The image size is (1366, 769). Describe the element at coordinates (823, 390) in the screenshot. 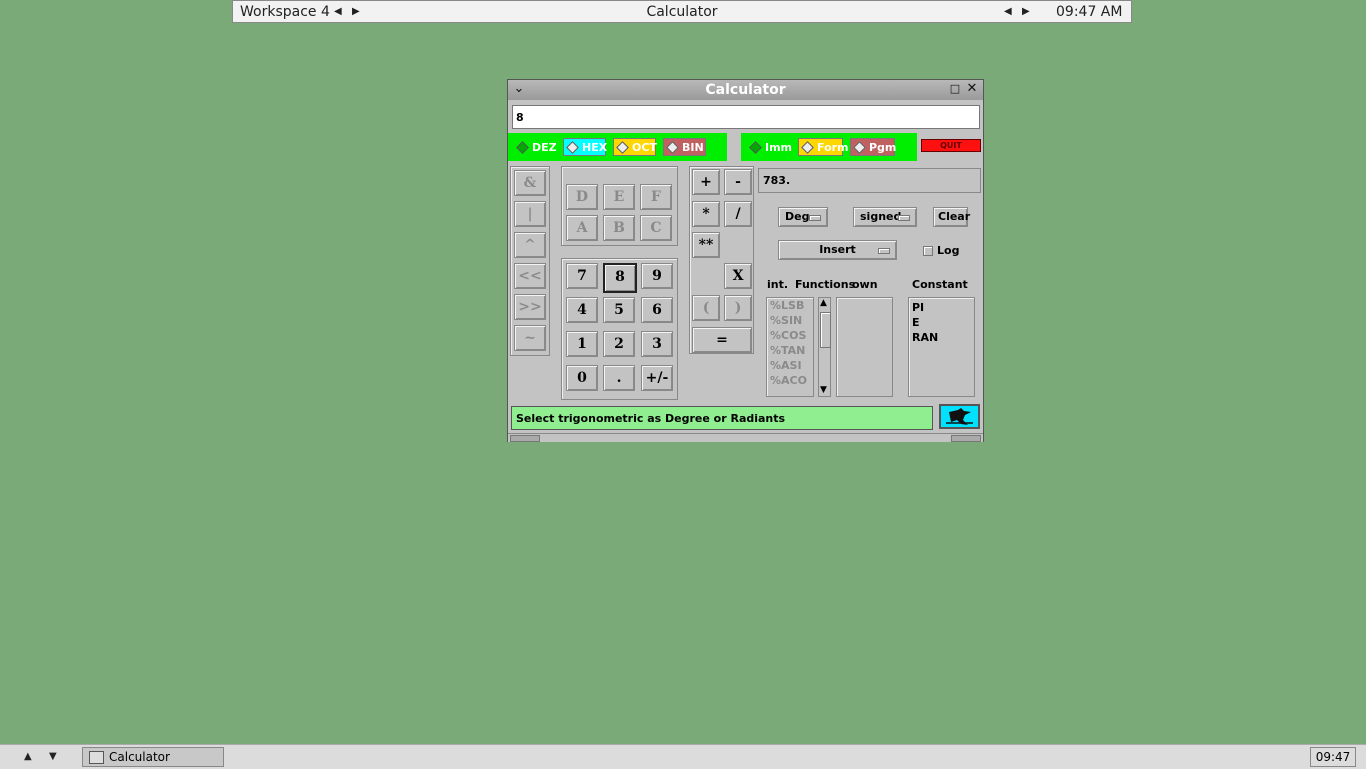

I see `scroll-down-icon: ▼` at that location.